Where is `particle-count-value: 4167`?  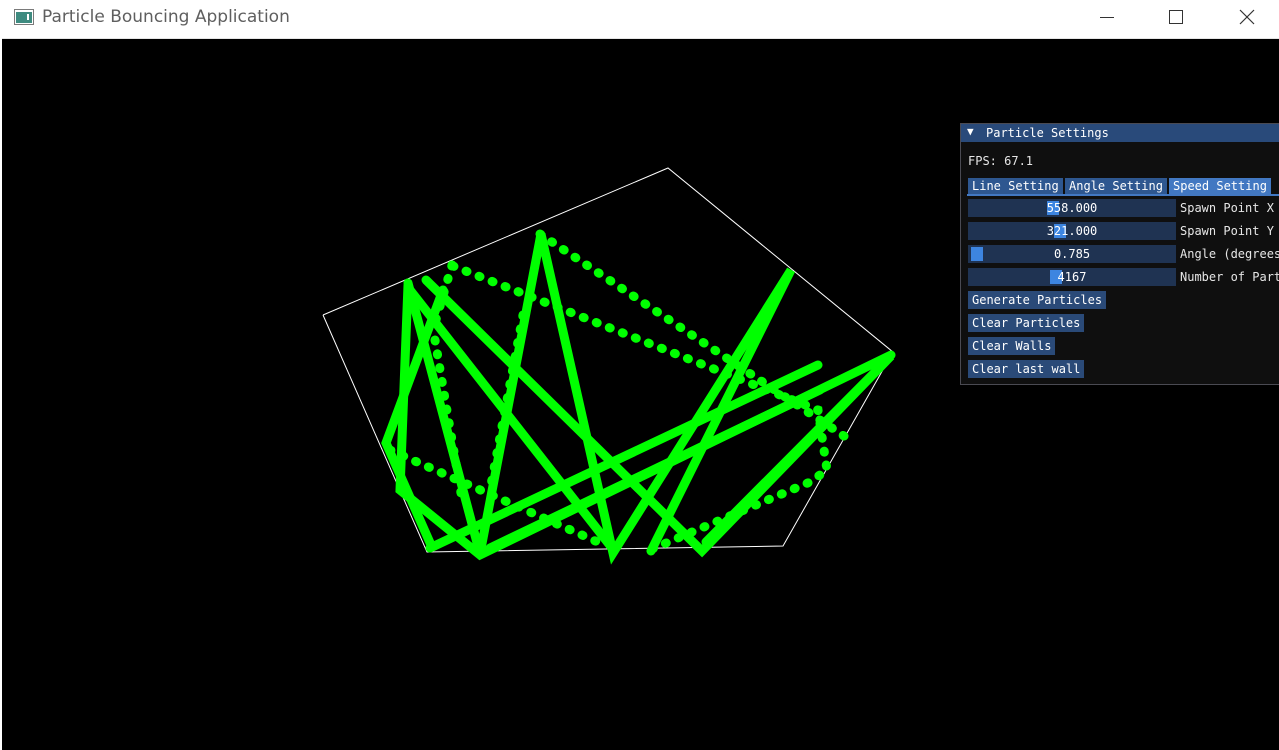
particle-count-value: 4167 is located at coordinates (1072, 277).